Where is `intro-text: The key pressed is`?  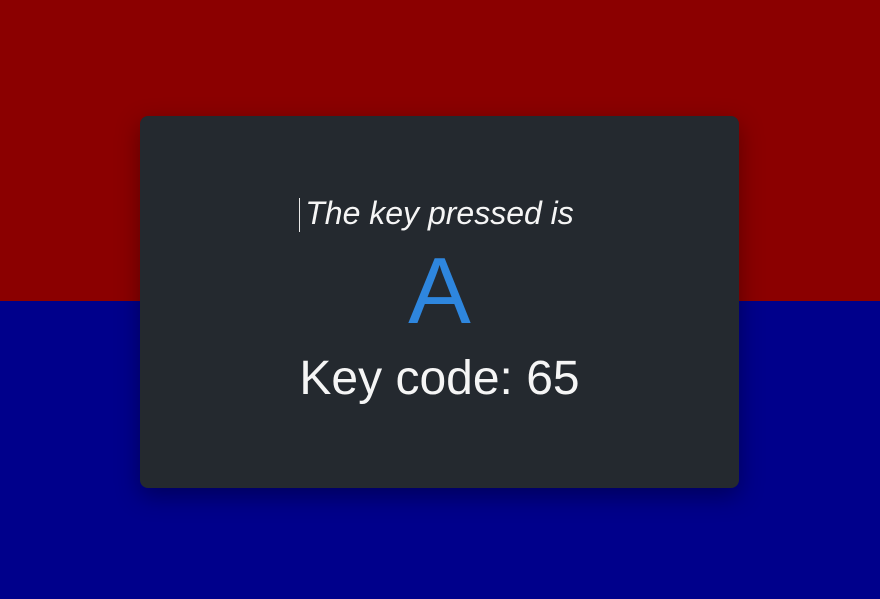 intro-text: The key pressed is is located at coordinates (439, 213).